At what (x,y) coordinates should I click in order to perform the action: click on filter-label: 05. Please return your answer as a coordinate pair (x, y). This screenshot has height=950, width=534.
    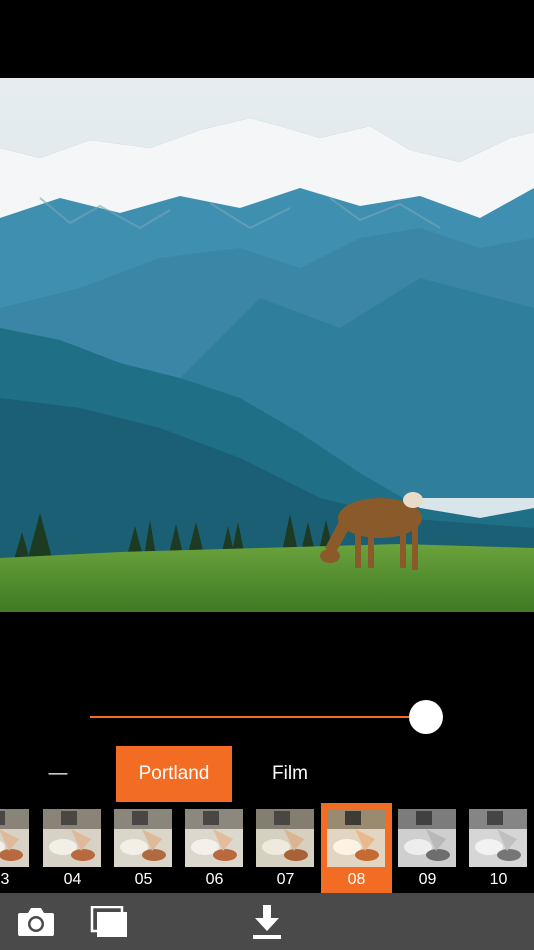
    Looking at the image, I should click on (143, 879).